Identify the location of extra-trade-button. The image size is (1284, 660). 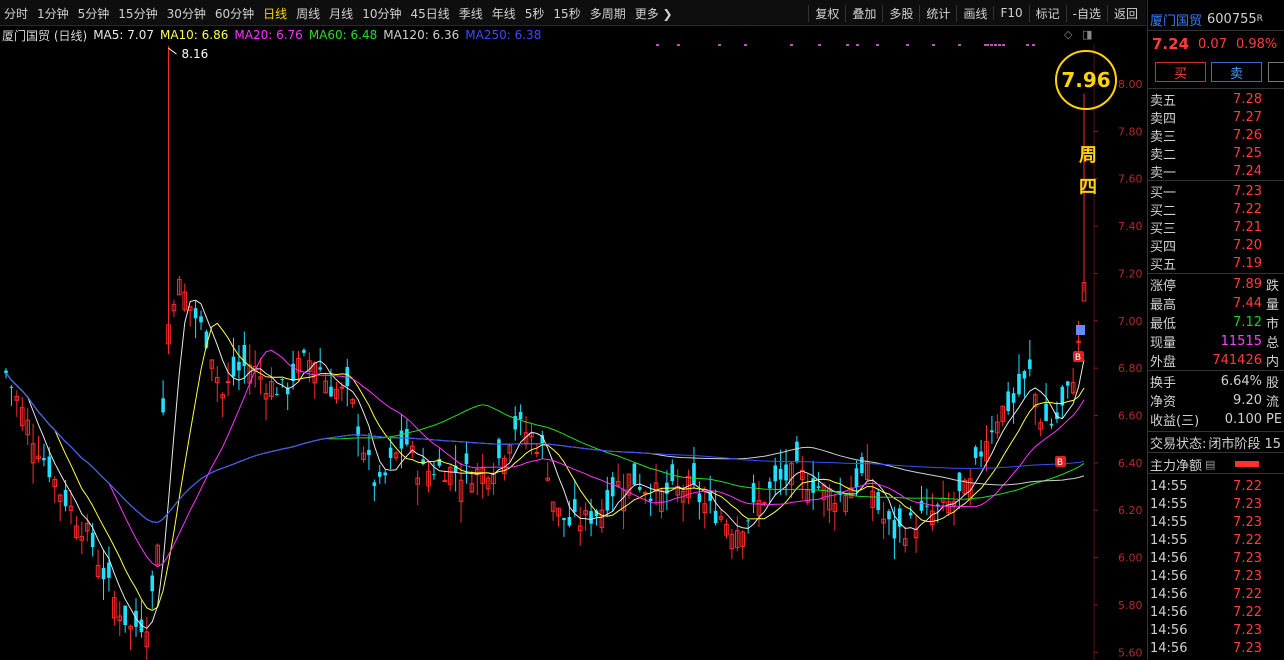
(1276, 72).